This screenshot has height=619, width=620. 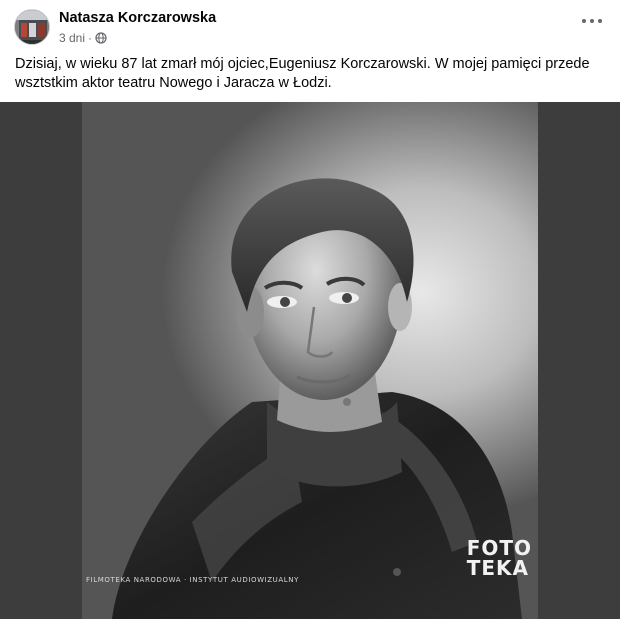 I want to click on avatar-image, so click(x=32, y=27).